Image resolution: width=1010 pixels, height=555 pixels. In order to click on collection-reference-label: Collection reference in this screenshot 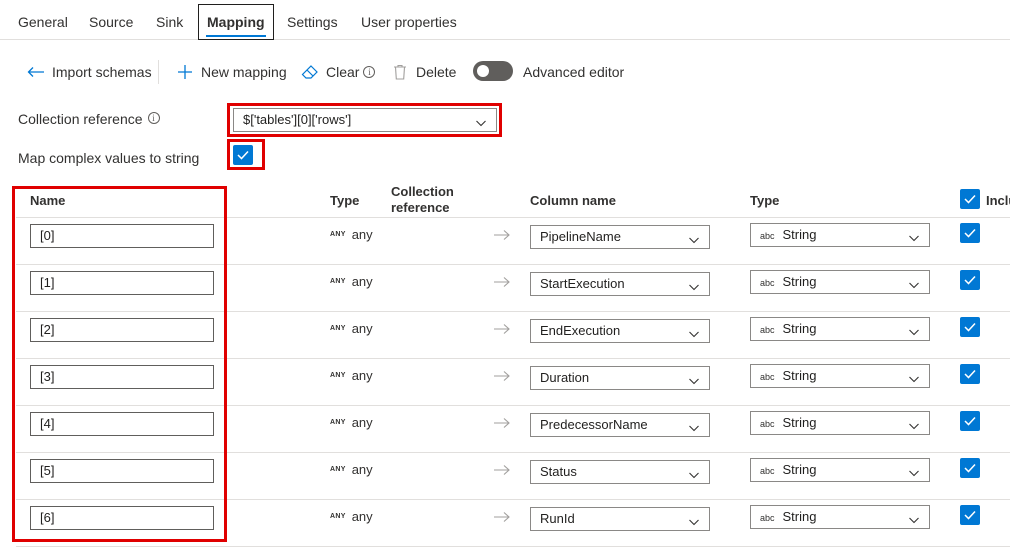, I will do `click(80, 119)`.